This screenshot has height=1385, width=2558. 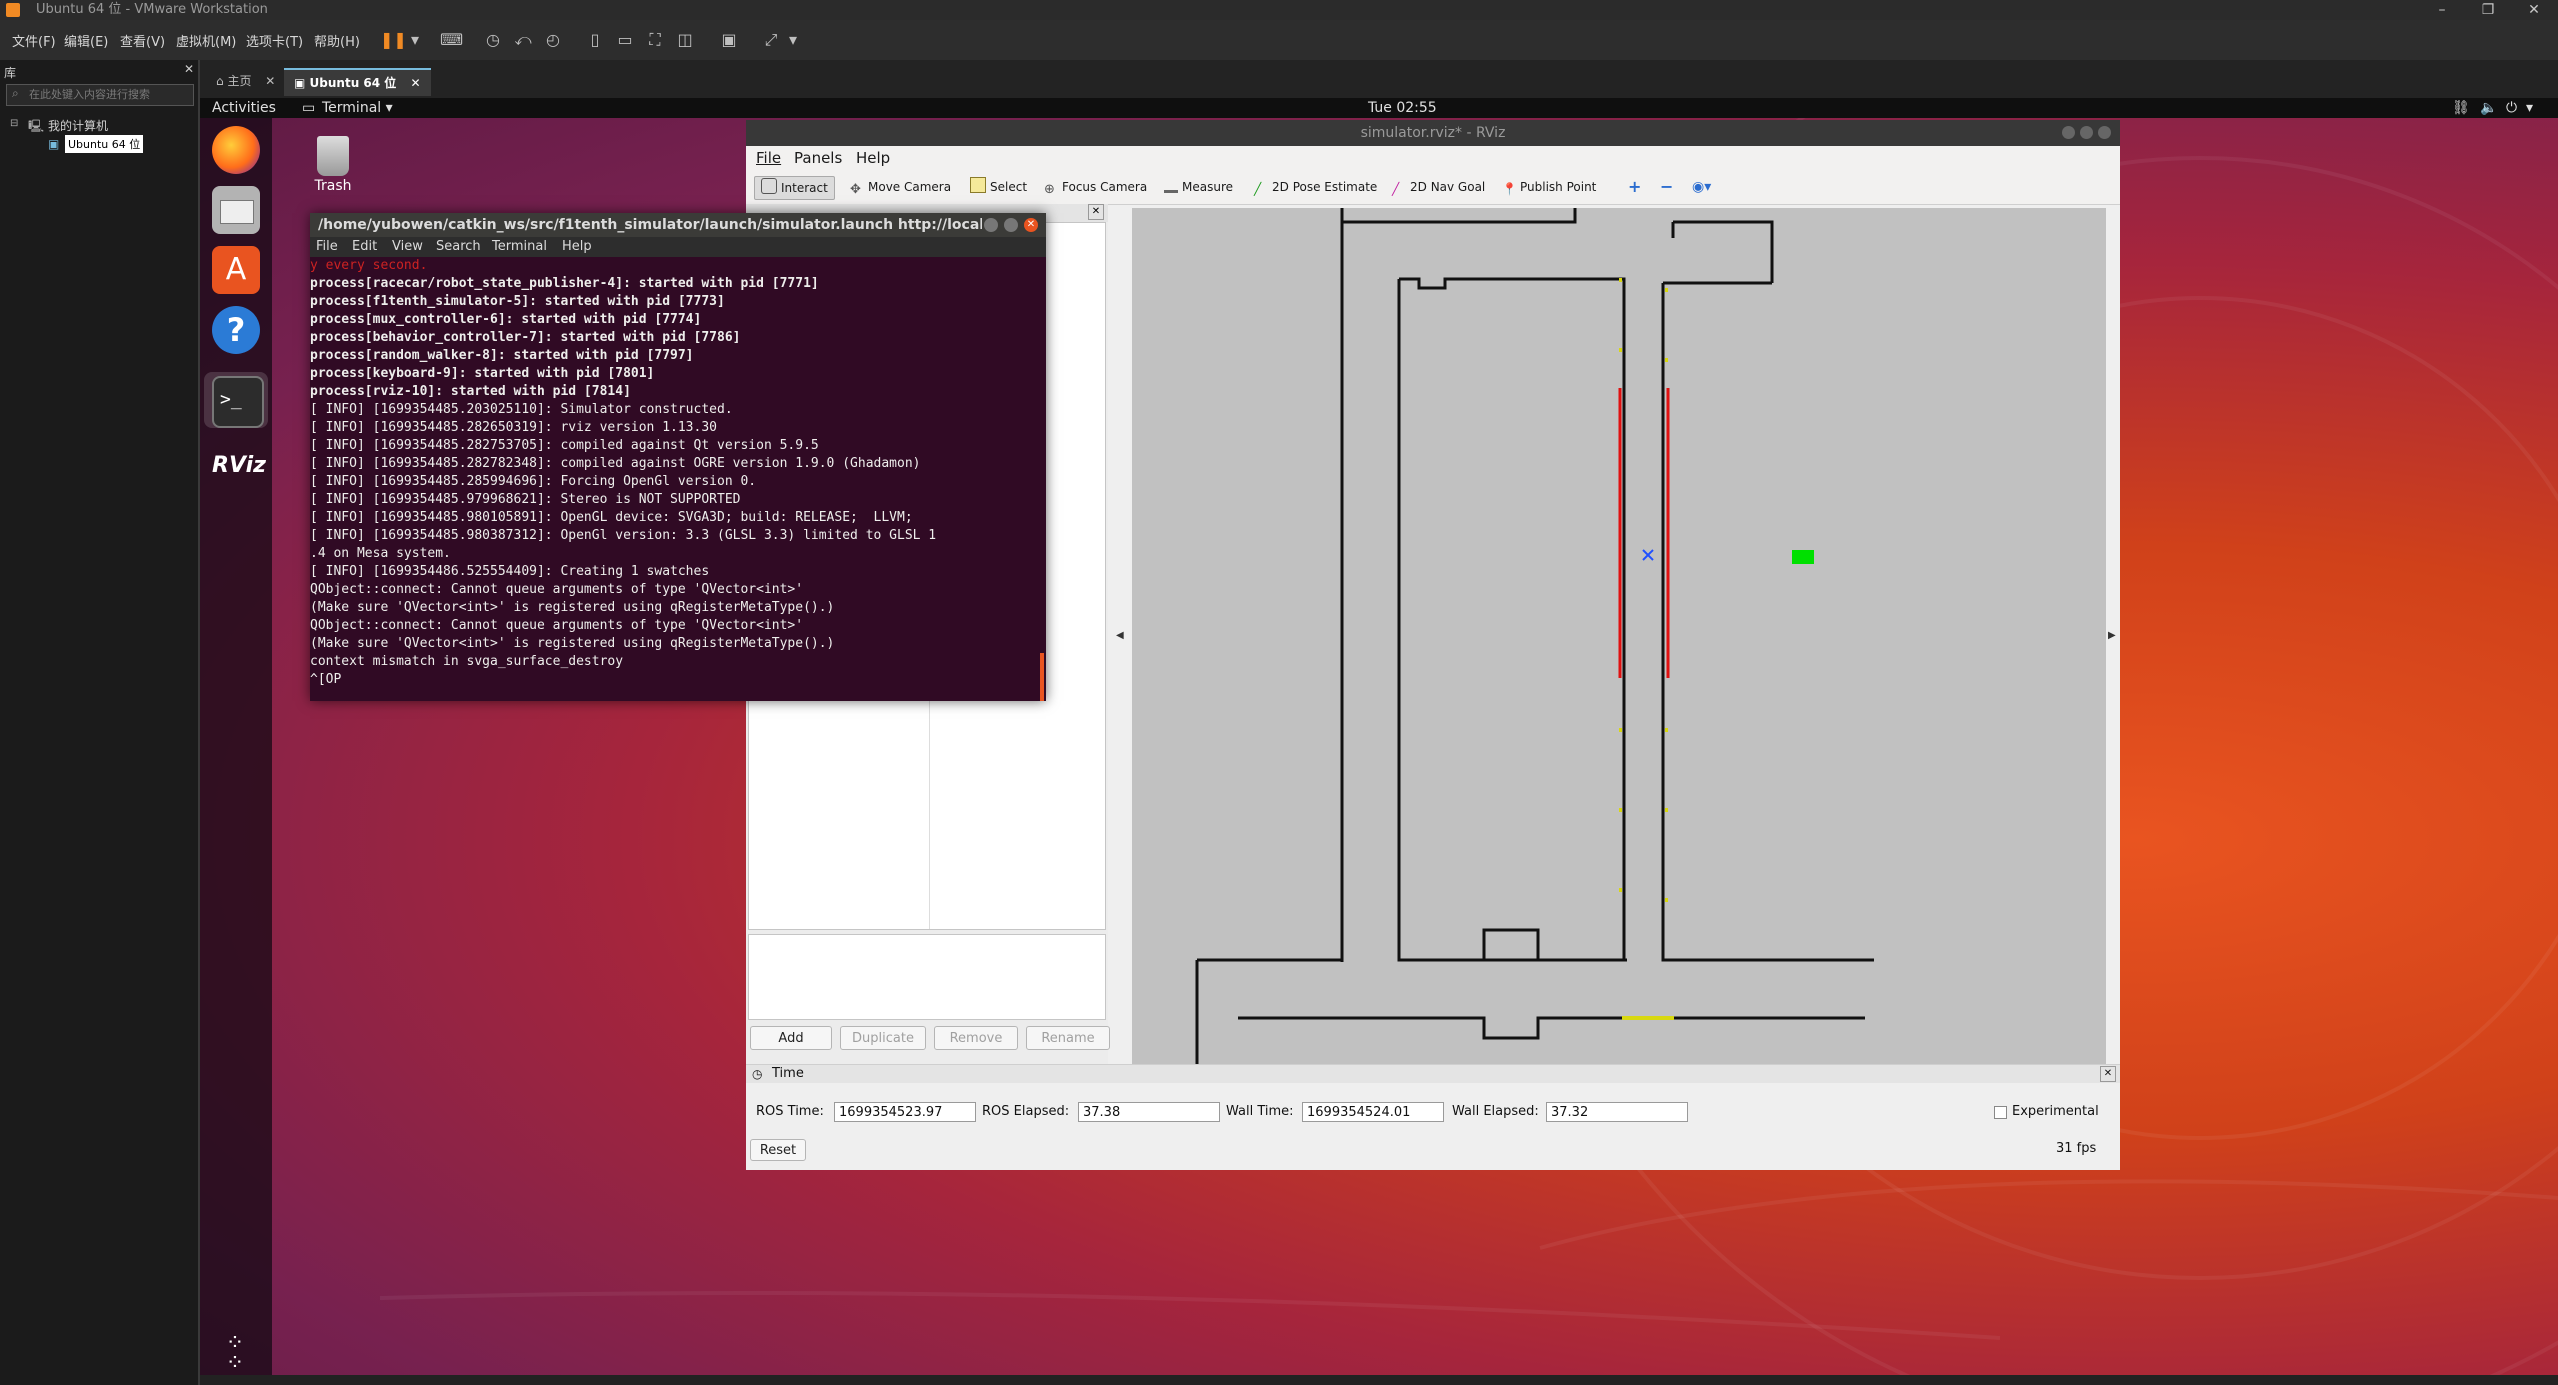 What do you see at coordinates (451, 40) in the screenshot?
I see `send-keys-icon: ⌨` at bounding box center [451, 40].